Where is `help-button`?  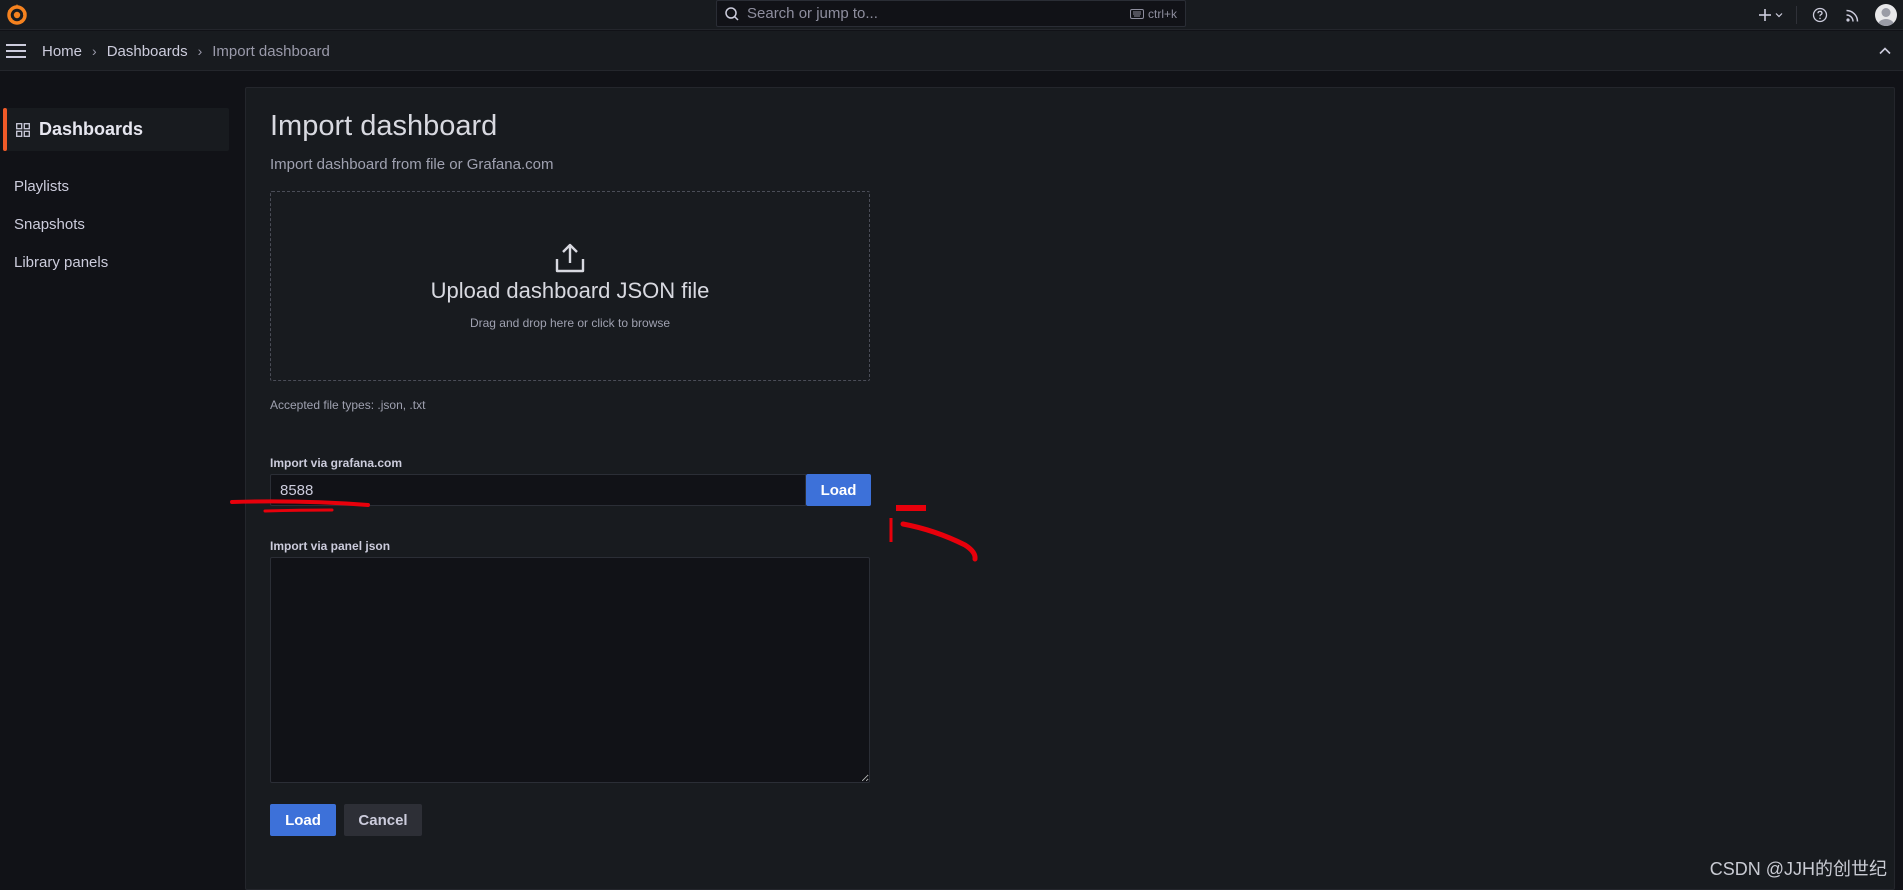
help-button is located at coordinates (1820, 15).